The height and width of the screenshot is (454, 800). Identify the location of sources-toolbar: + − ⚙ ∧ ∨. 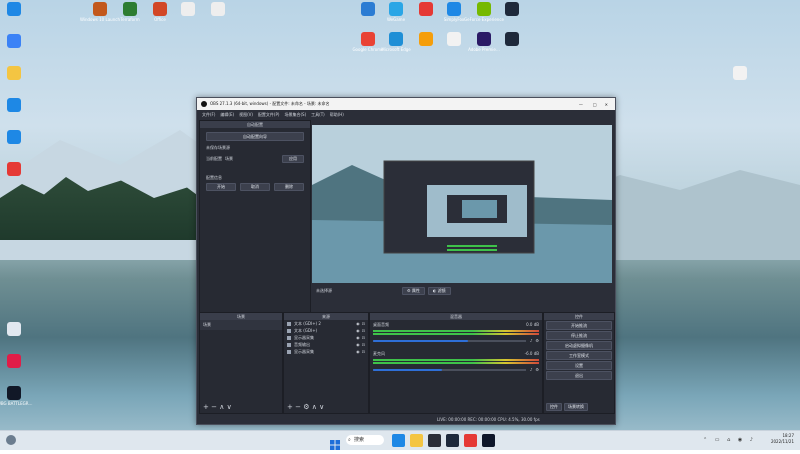
(305, 407).